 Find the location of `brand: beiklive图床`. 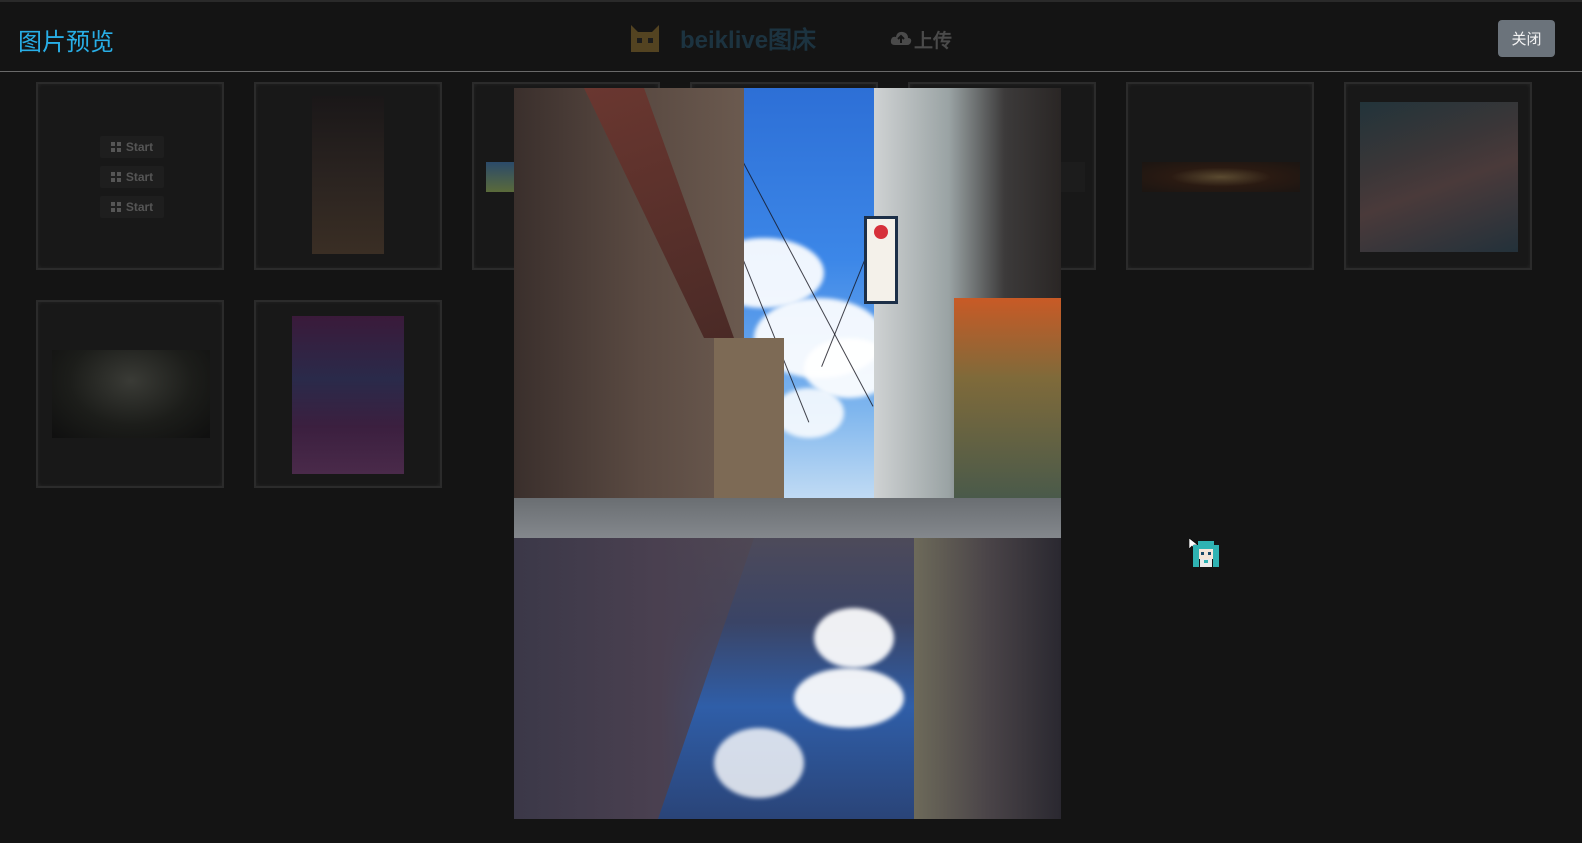

brand: beiklive图床 is located at coordinates (722, 37).